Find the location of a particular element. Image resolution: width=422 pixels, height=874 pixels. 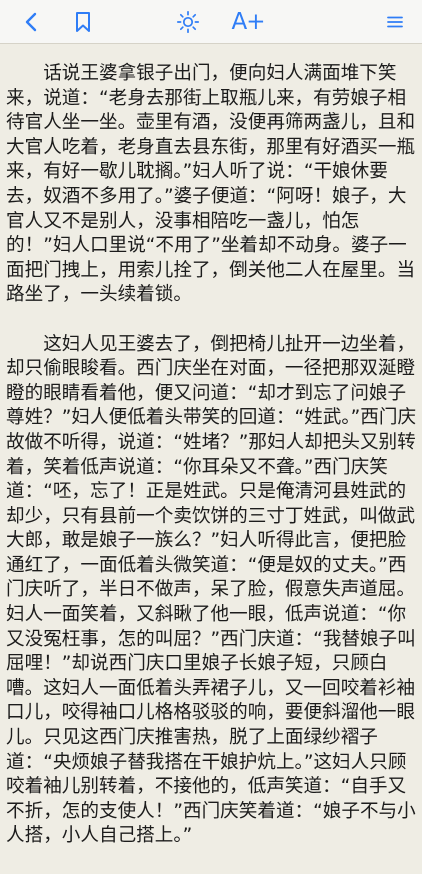

brightness-button is located at coordinates (188, 22).